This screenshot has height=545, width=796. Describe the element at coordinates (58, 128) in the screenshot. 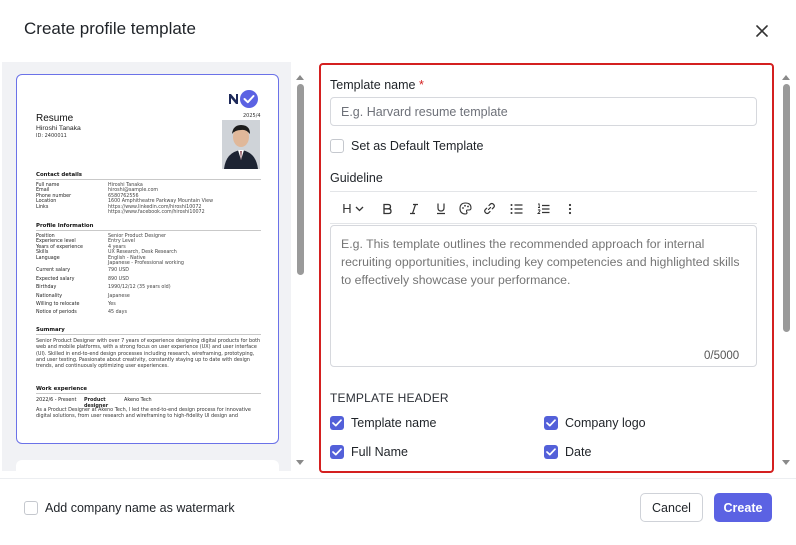

I see `resume-name: Hiroshi Tanaka` at that location.